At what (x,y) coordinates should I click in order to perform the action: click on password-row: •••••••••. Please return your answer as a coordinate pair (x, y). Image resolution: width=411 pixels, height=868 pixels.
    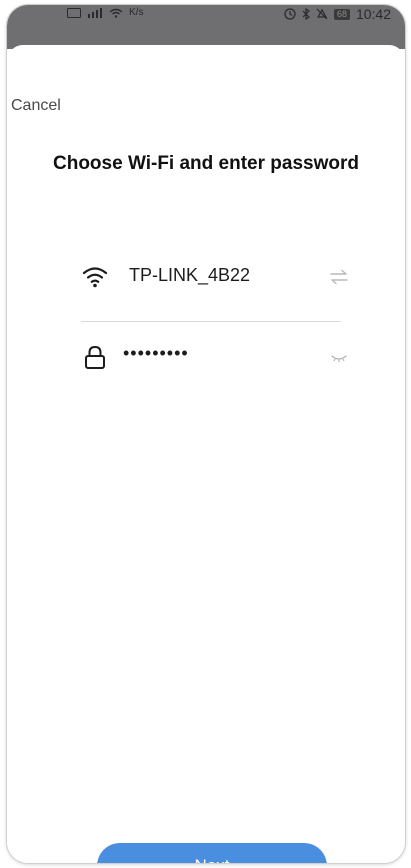
    Looking at the image, I should click on (215, 357).